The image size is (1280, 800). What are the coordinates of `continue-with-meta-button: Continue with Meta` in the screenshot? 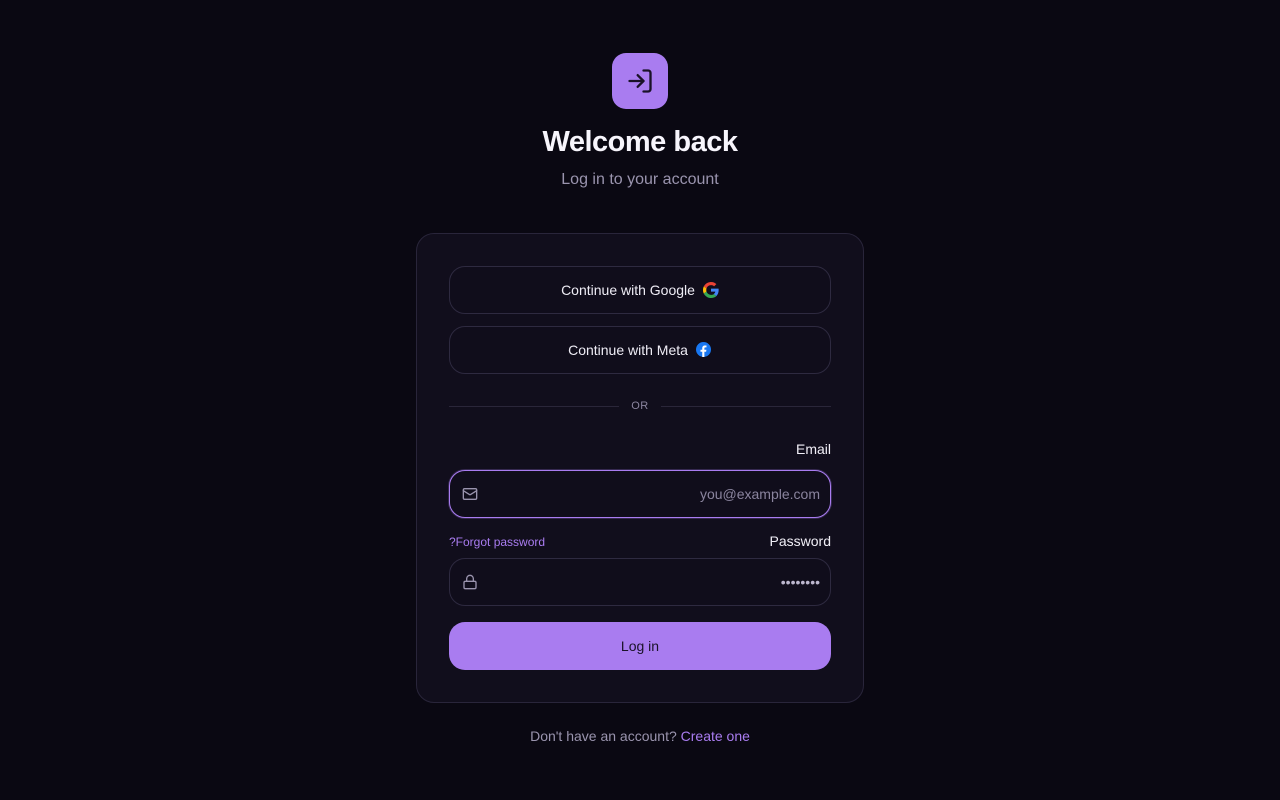 It's located at (640, 350).